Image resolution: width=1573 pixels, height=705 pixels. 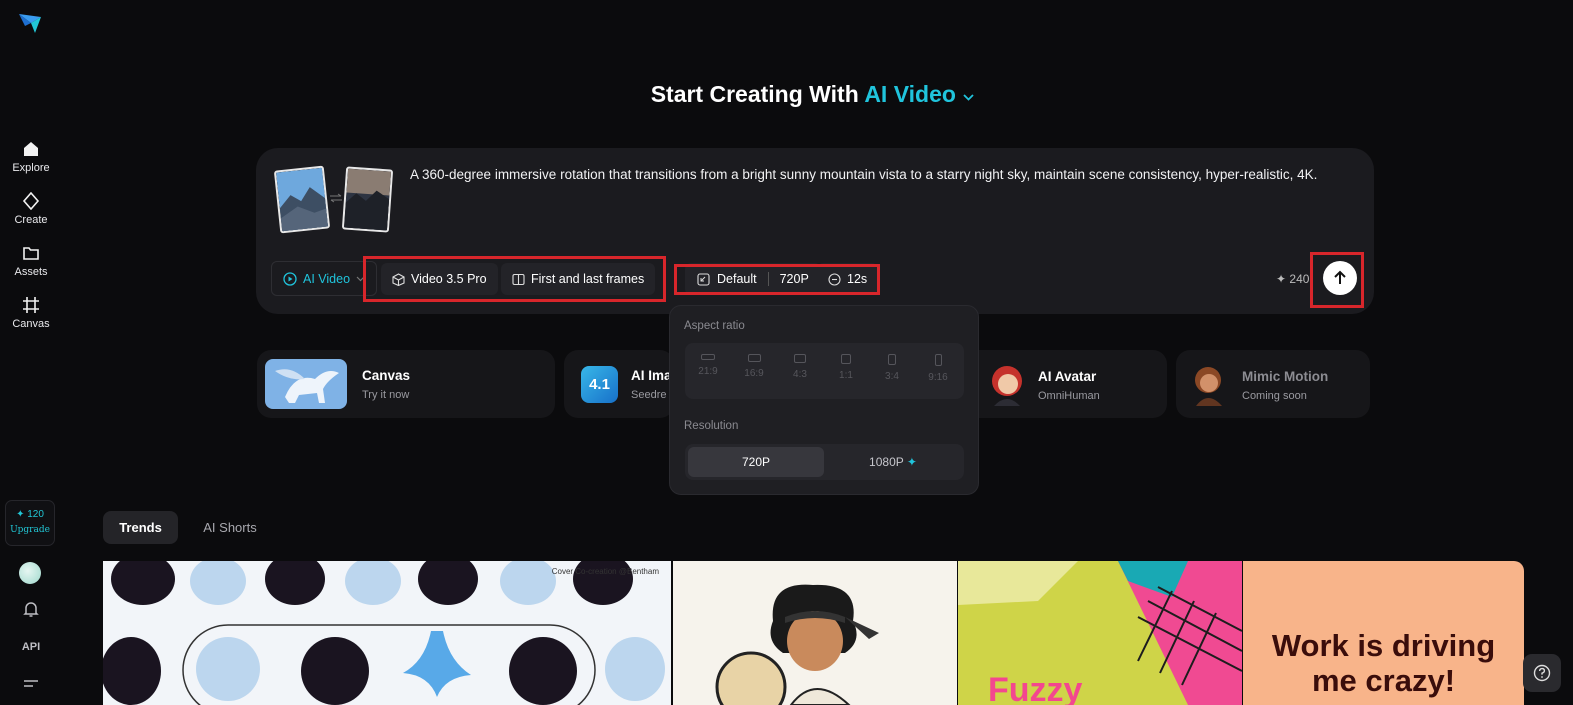 What do you see at coordinates (968, 97) in the screenshot?
I see `chevron-down-icon` at bounding box center [968, 97].